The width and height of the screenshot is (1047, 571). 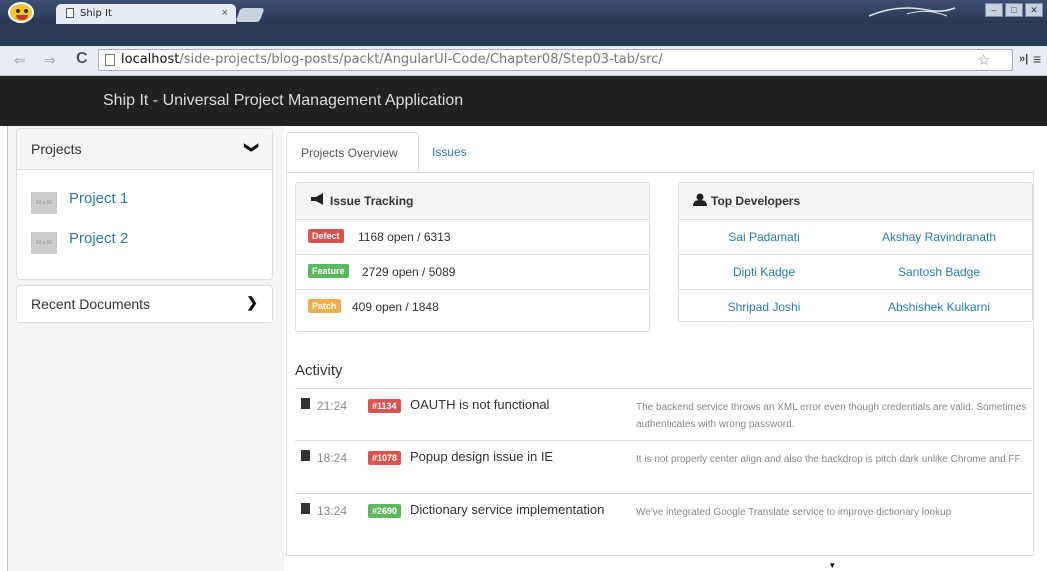 I want to click on developer-row: Sai Padamati Akshay Ravindranath, so click(x=855, y=237).